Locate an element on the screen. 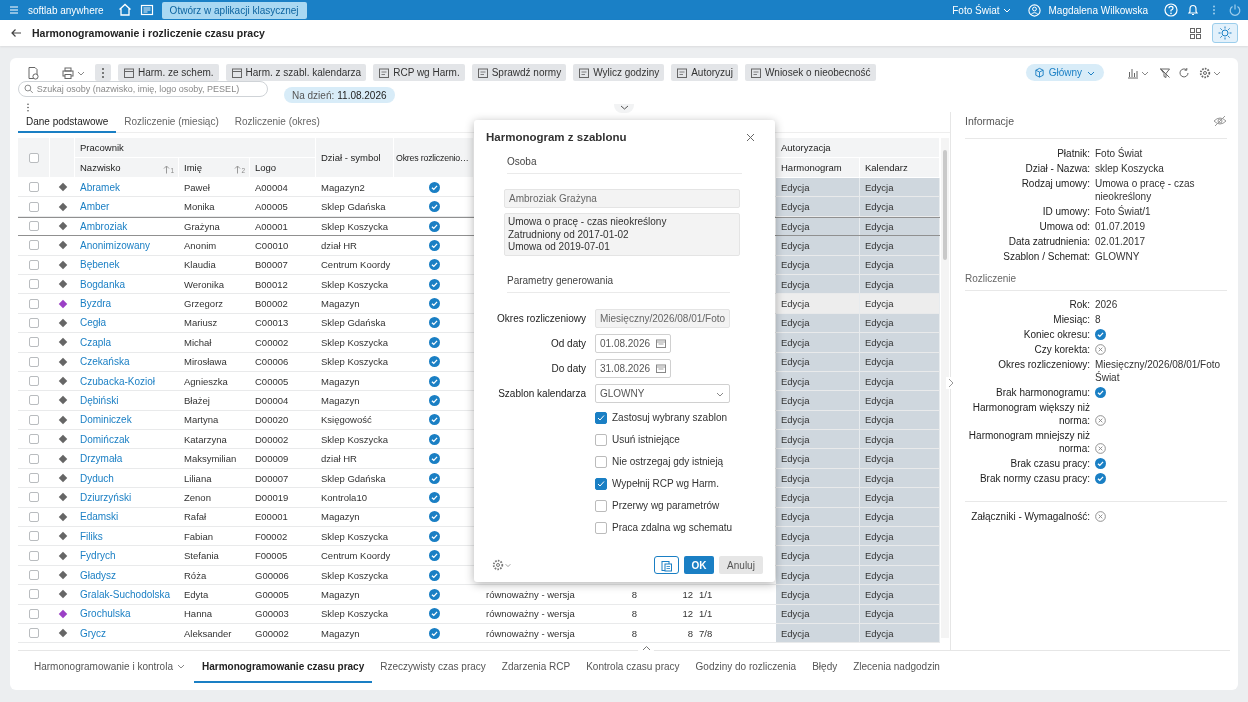 Image resolution: width=1248 pixels, height=702 pixels. employee-link: Gładysz is located at coordinates (127, 575).